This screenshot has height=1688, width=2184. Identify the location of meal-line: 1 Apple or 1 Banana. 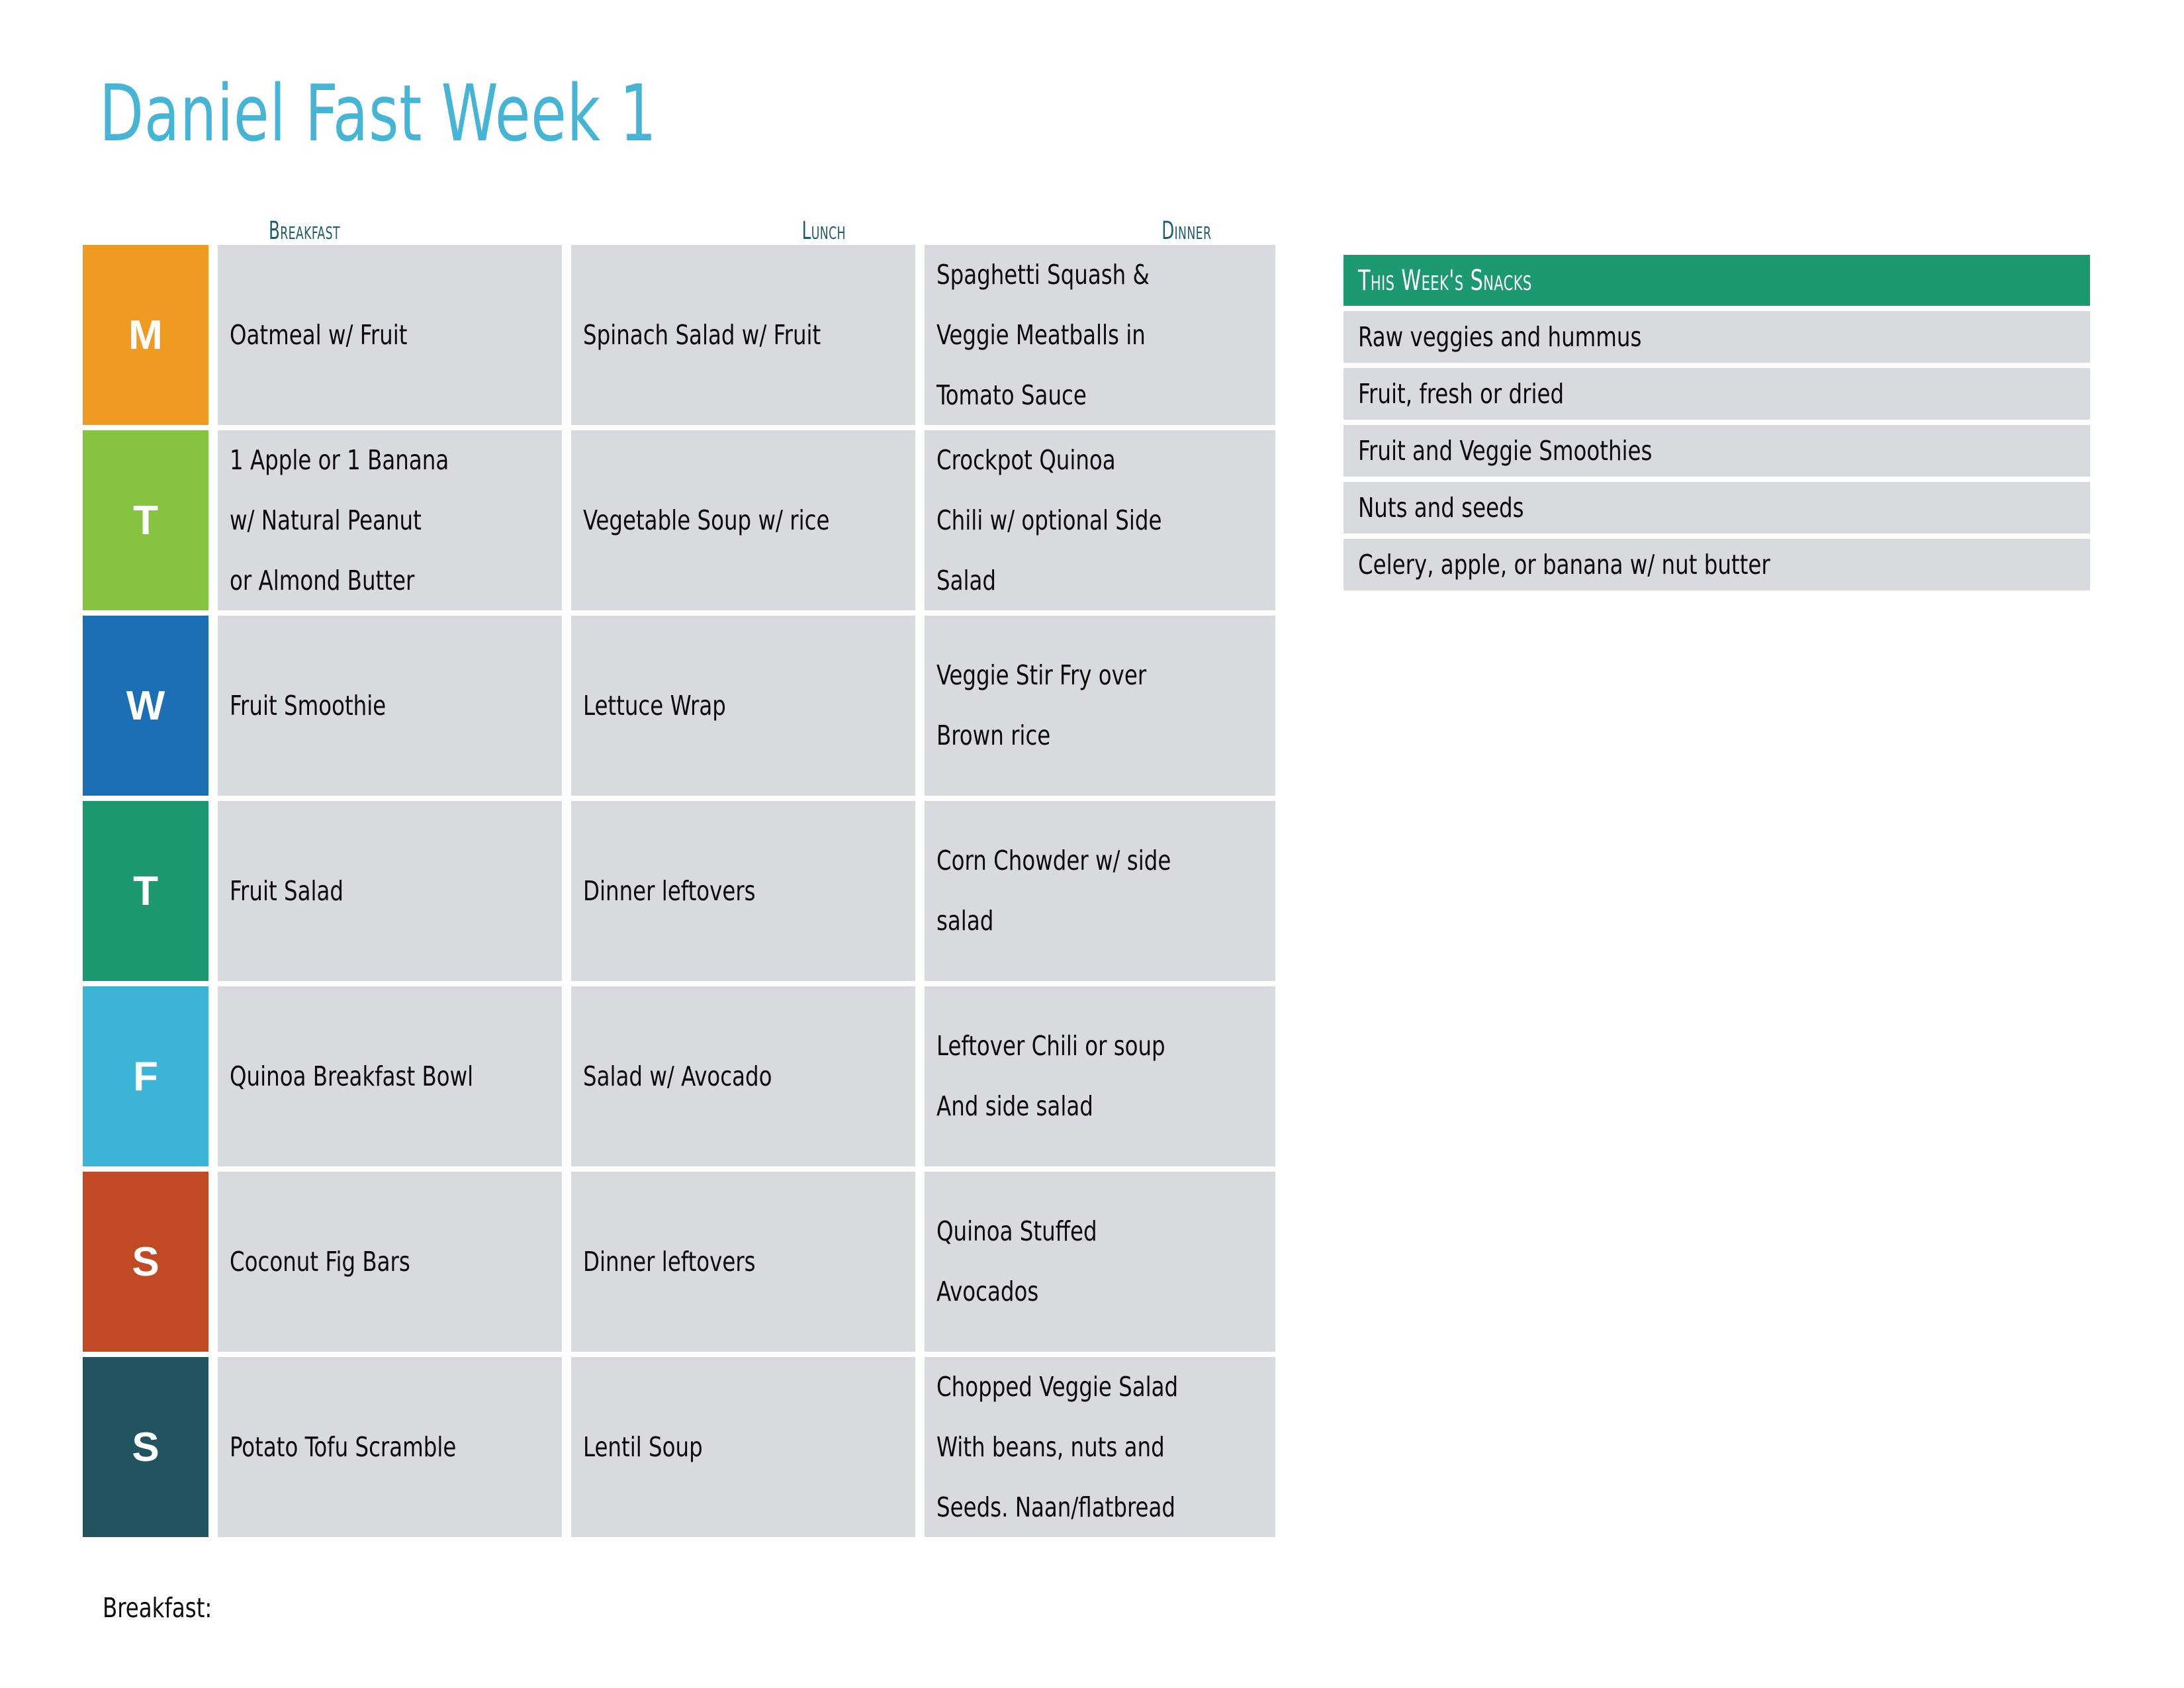
(339, 460).